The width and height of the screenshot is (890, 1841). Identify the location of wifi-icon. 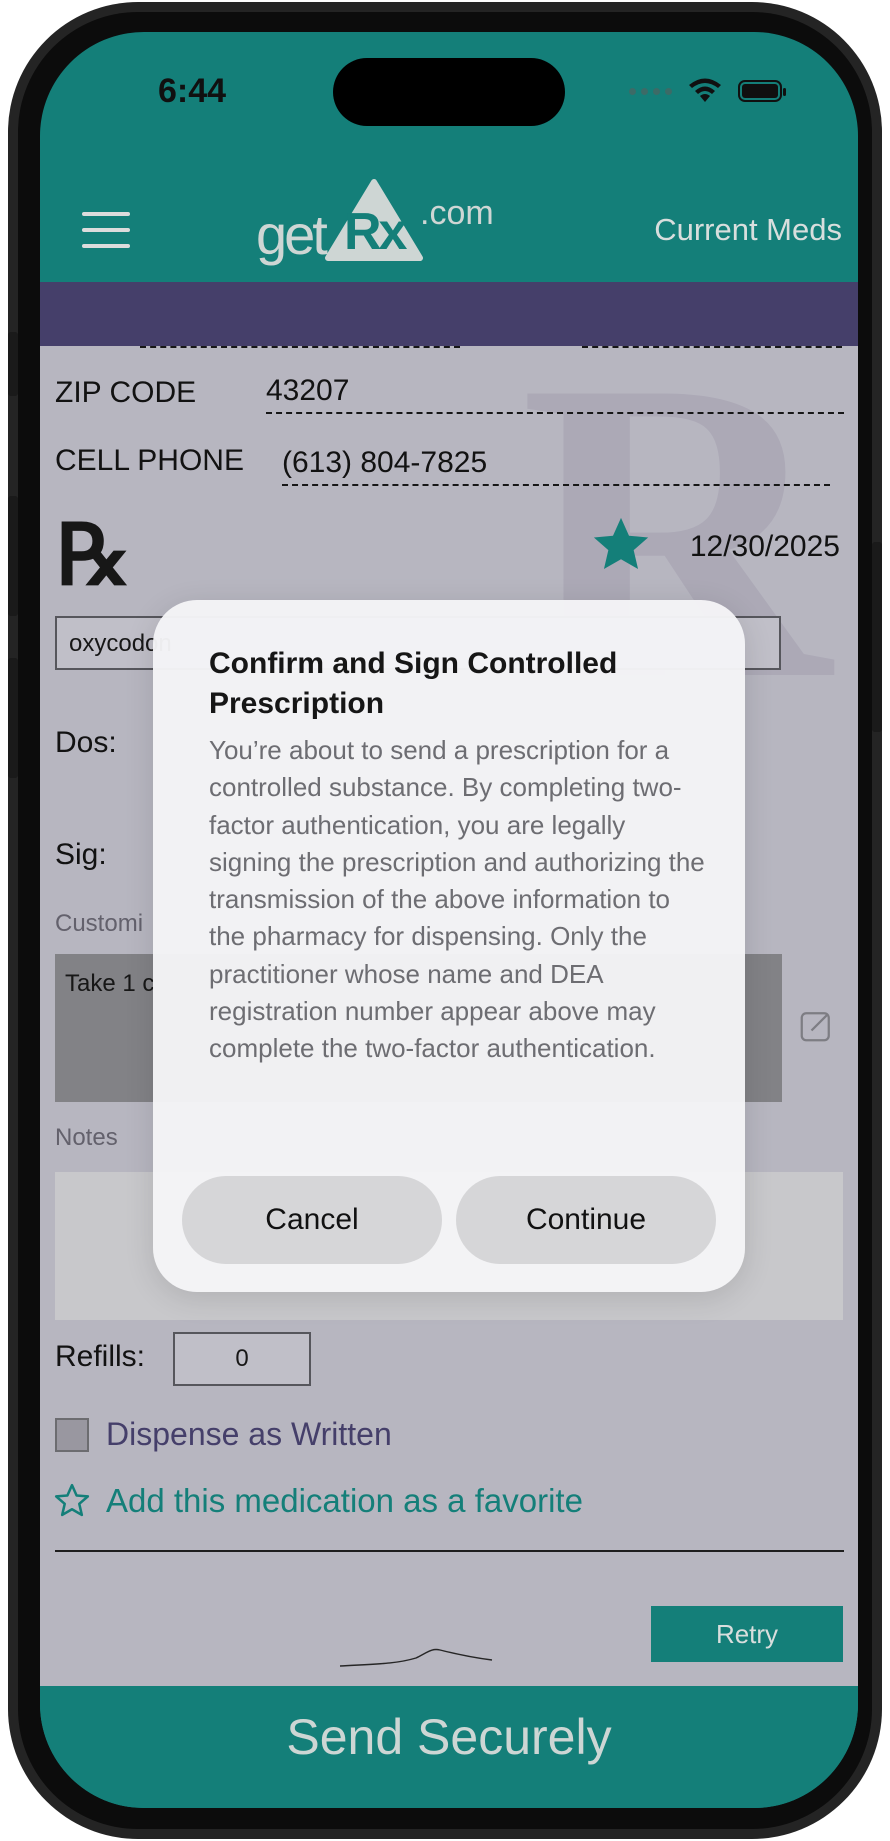
(705, 90).